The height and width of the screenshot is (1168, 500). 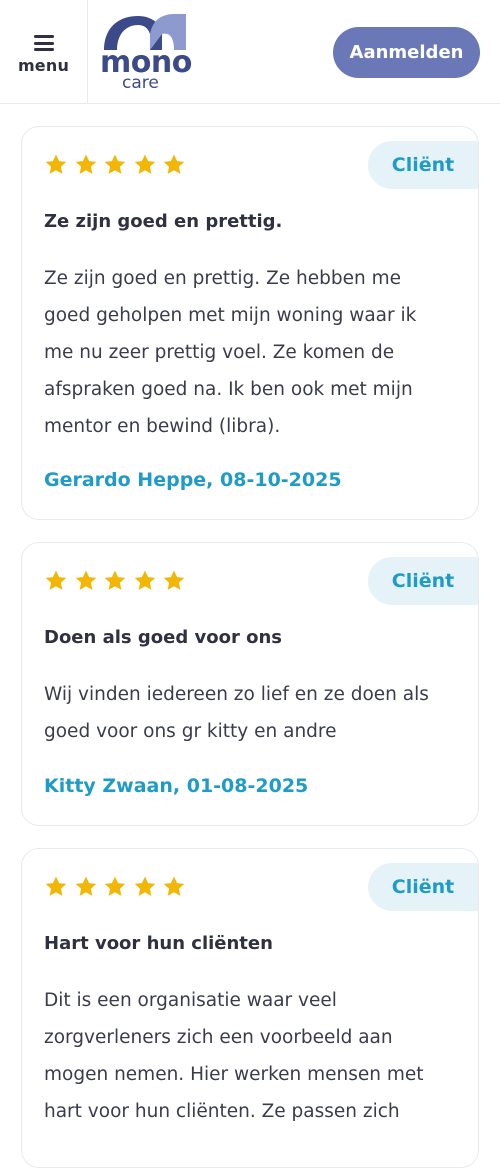 I want to click on logo-text-sub: care, so click(x=140, y=83).